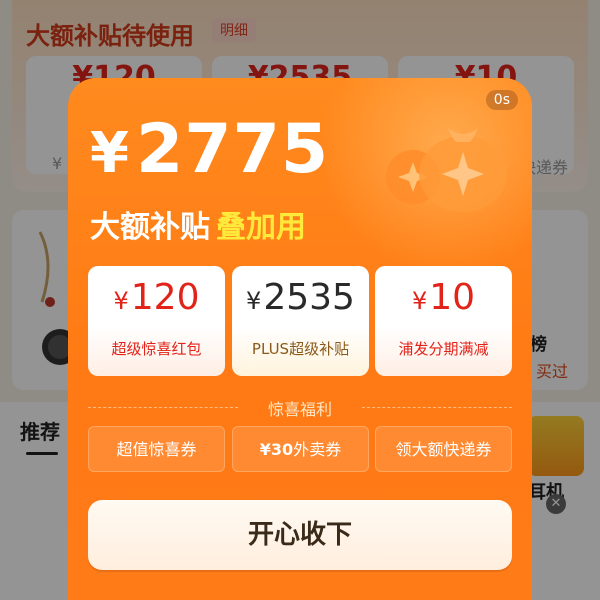 This screenshot has height=600, width=600. I want to click on coupon-amount: ¥2535, so click(300, 298).